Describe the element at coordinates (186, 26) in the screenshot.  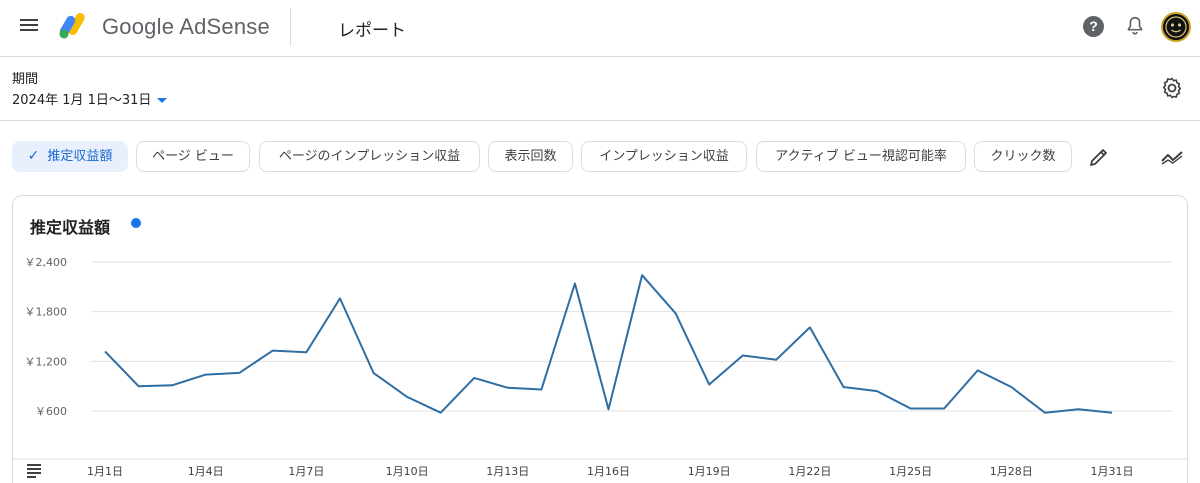
I see `brand-name: Google AdSense` at that location.